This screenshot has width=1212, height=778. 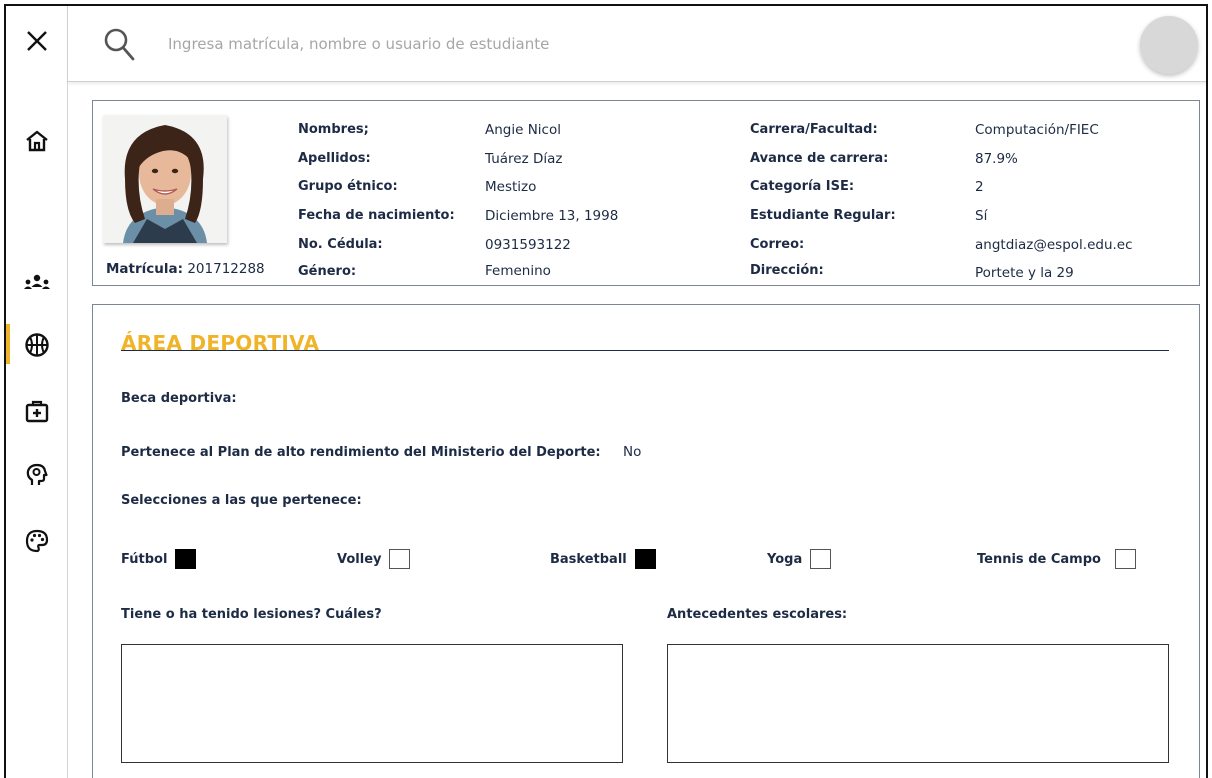 What do you see at coordinates (528, 245) in the screenshot?
I see `field-value-cedula: 0931593122` at bounding box center [528, 245].